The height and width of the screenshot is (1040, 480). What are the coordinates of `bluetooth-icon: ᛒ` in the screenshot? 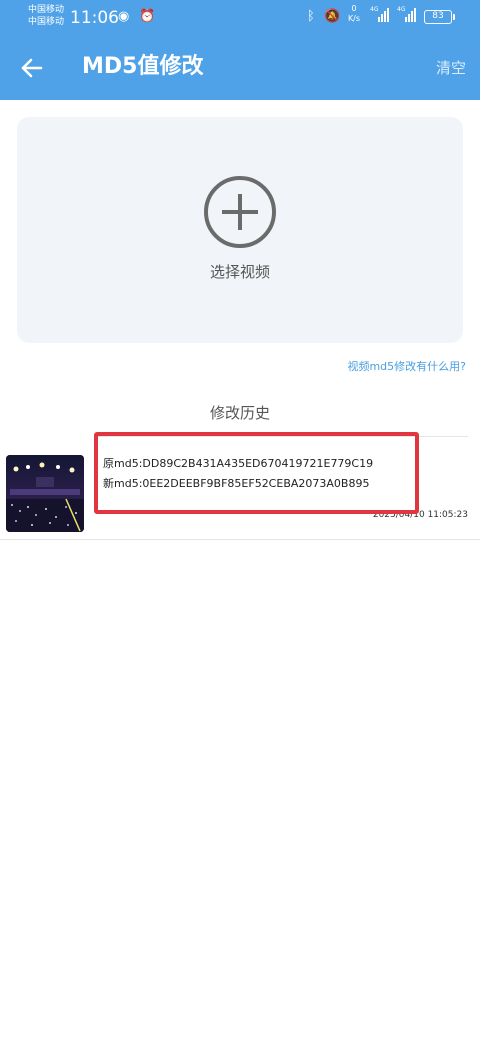 It's located at (311, 16).